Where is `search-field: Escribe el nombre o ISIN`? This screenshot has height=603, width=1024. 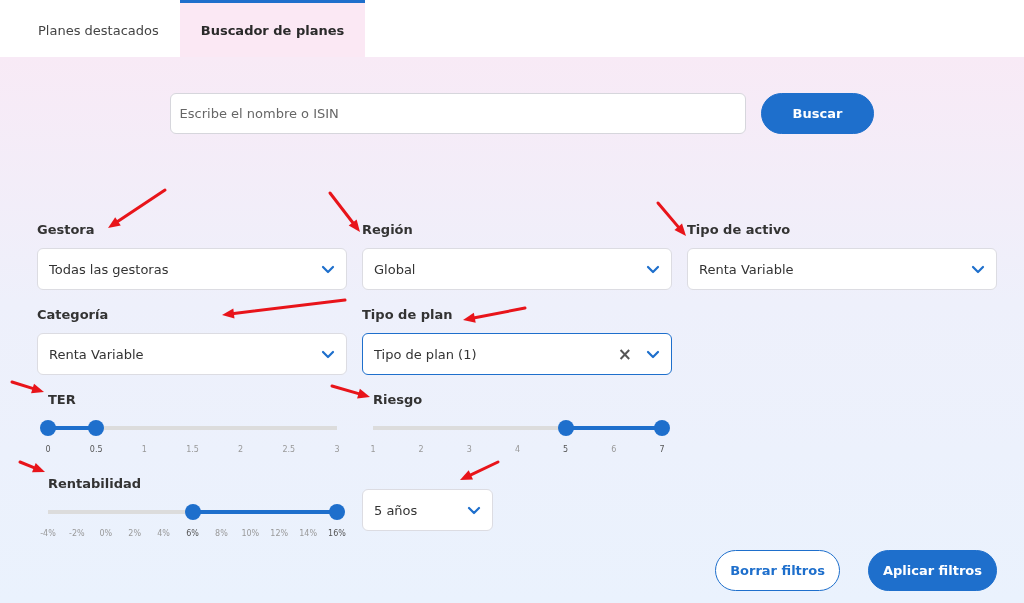 search-field: Escribe el nombre o ISIN is located at coordinates (457, 113).